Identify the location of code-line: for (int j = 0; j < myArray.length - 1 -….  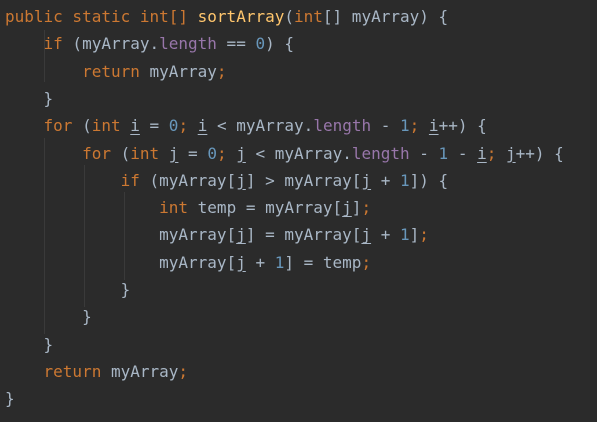
(284, 153).